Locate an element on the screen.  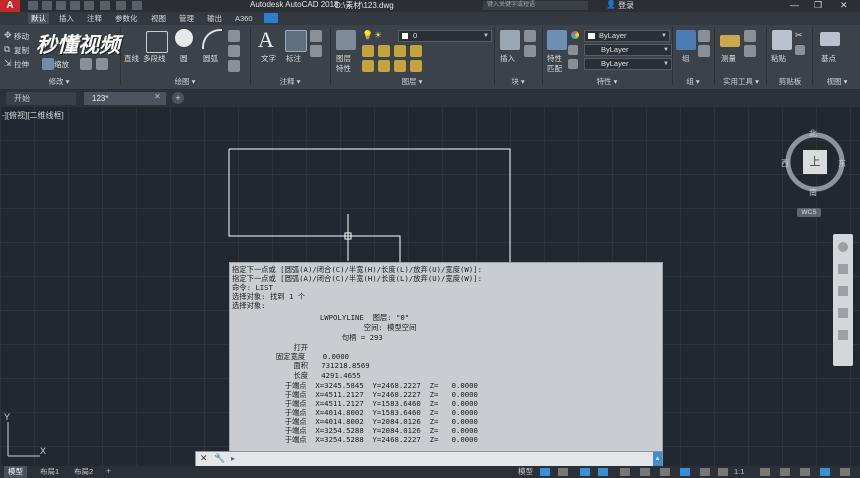
modify-panel-title: 修改 ▾ is located at coordinates (59, 82).